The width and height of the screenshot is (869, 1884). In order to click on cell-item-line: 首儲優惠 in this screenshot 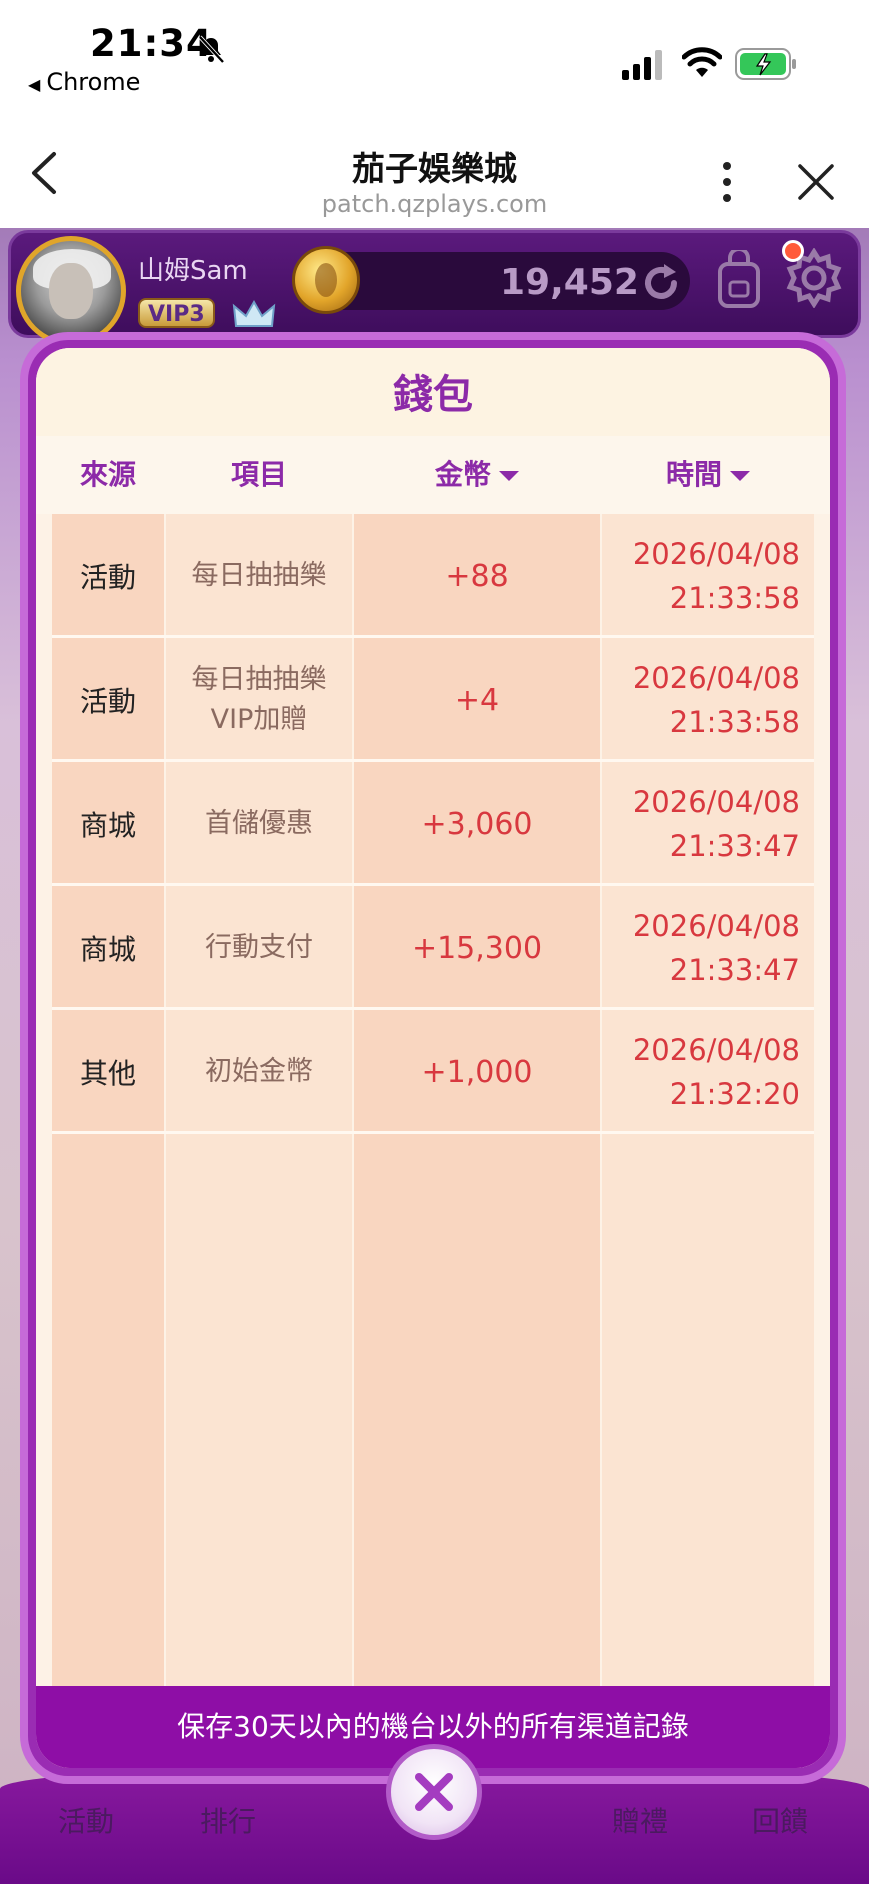, I will do `click(259, 823)`.